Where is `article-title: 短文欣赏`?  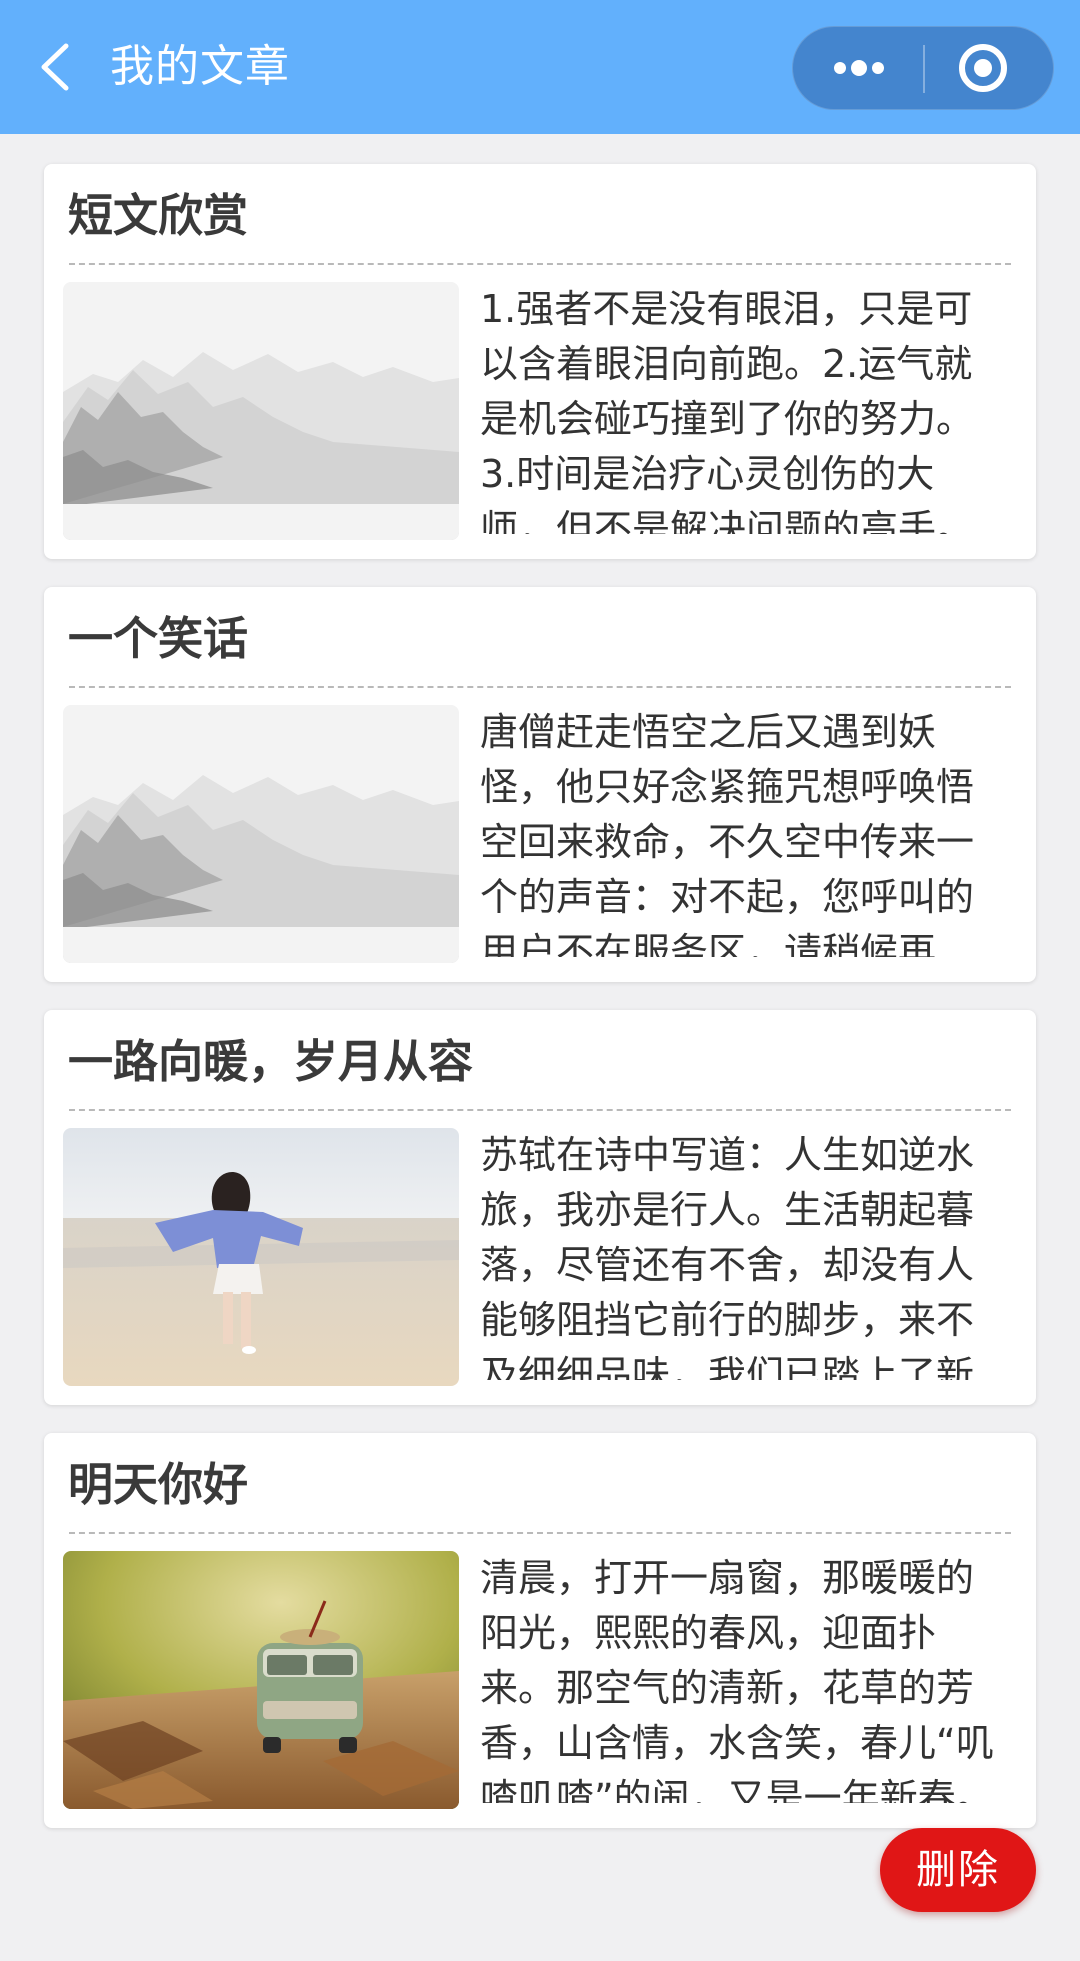
article-title: 短文欣赏 is located at coordinates (158, 215).